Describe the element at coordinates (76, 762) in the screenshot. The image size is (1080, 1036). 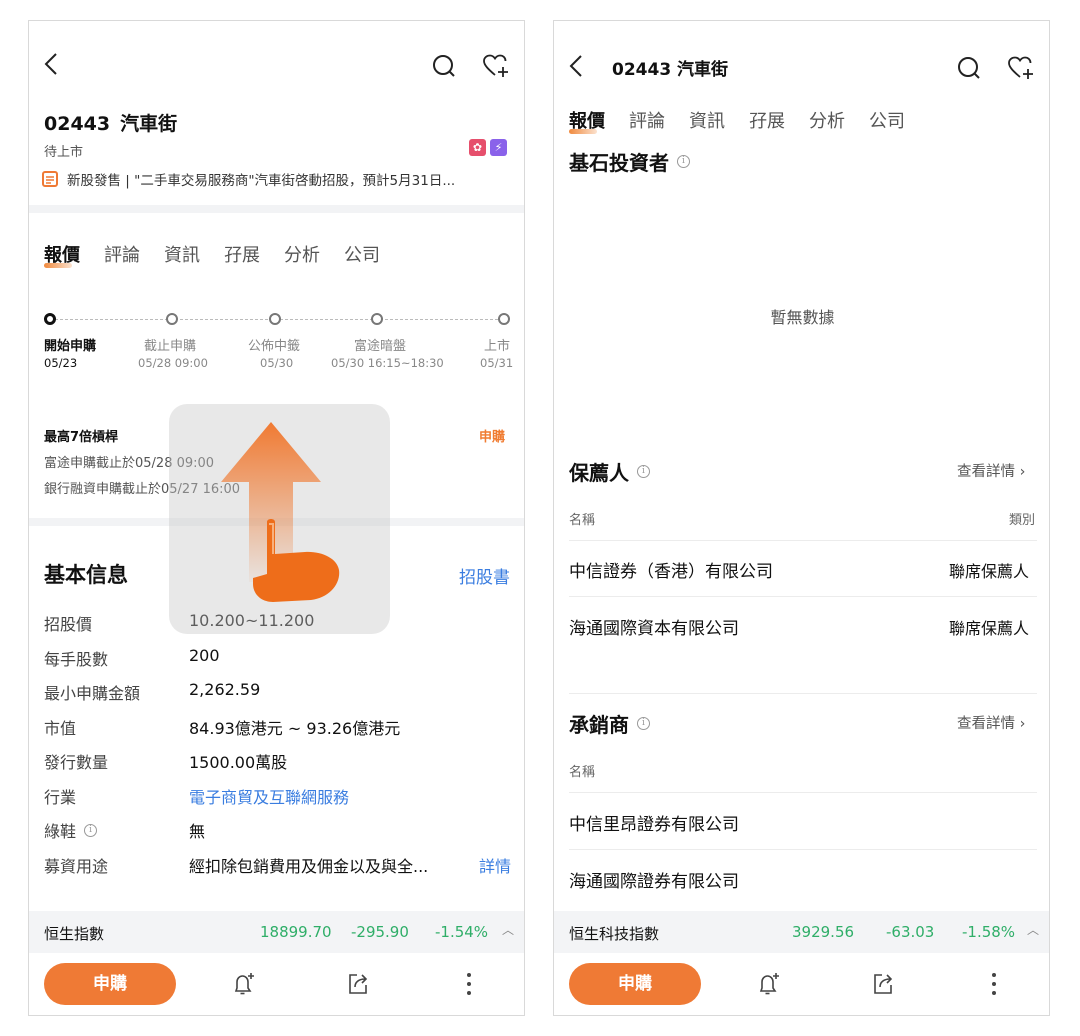
I see `info-label: 發行數量` at that location.